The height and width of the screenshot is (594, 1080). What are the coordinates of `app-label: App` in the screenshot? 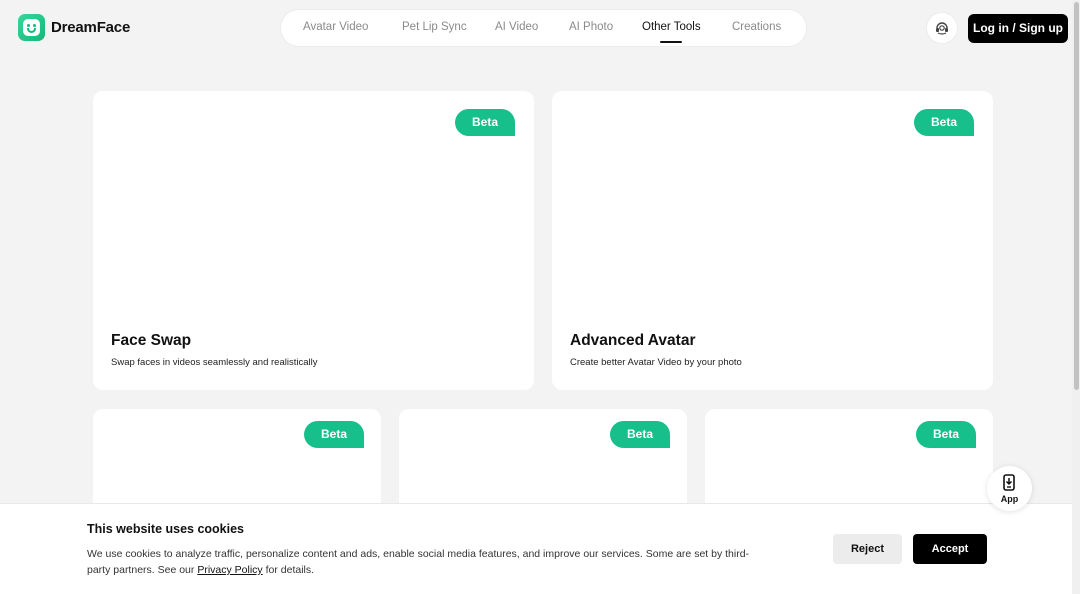 It's located at (1009, 499).